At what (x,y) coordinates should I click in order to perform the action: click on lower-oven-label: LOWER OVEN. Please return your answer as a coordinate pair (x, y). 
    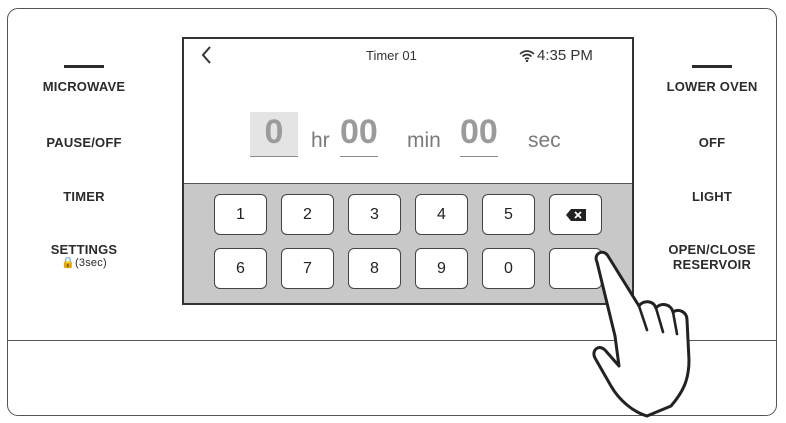
    Looking at the image, I should click on (712, 86).